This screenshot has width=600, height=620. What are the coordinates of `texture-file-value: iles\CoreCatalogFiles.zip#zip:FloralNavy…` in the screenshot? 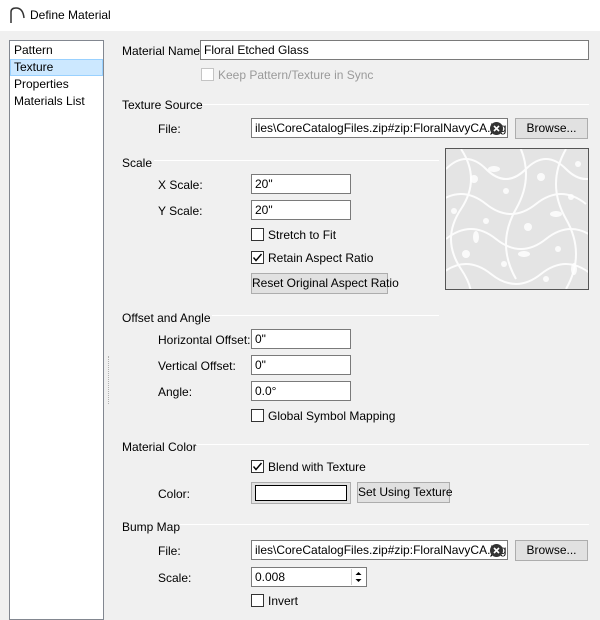 It's located at (381, 128).